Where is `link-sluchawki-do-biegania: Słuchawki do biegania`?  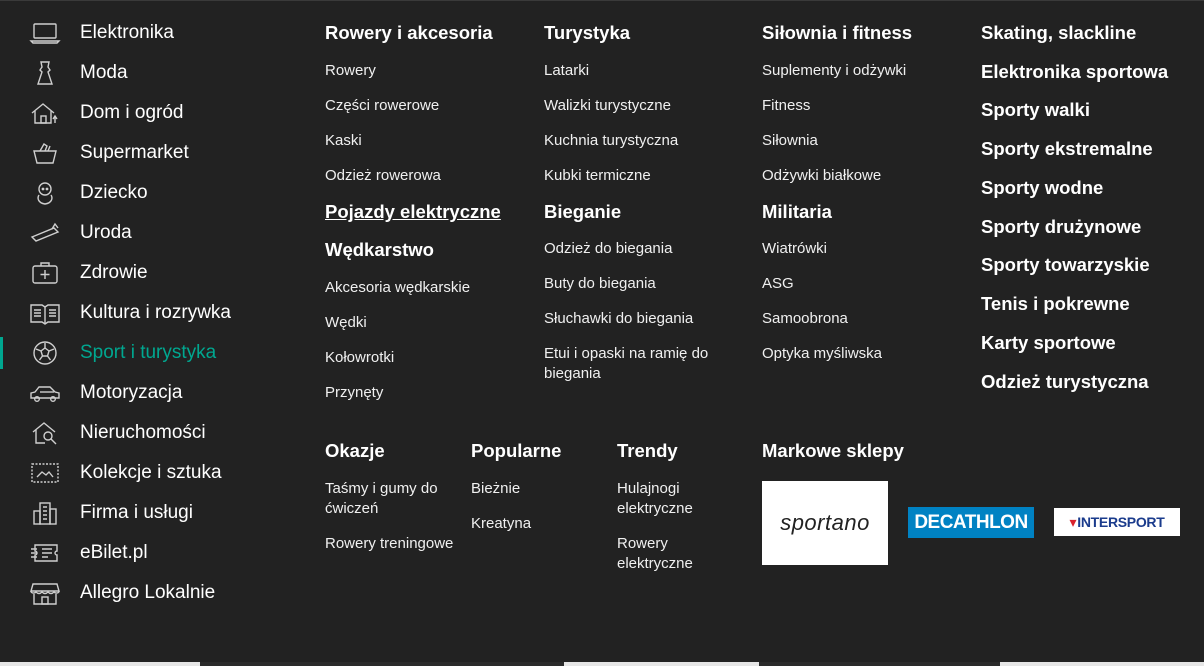 link-sluchawki-do-biegania: Słuchawki do biegania is located at coordinates (618, 319).